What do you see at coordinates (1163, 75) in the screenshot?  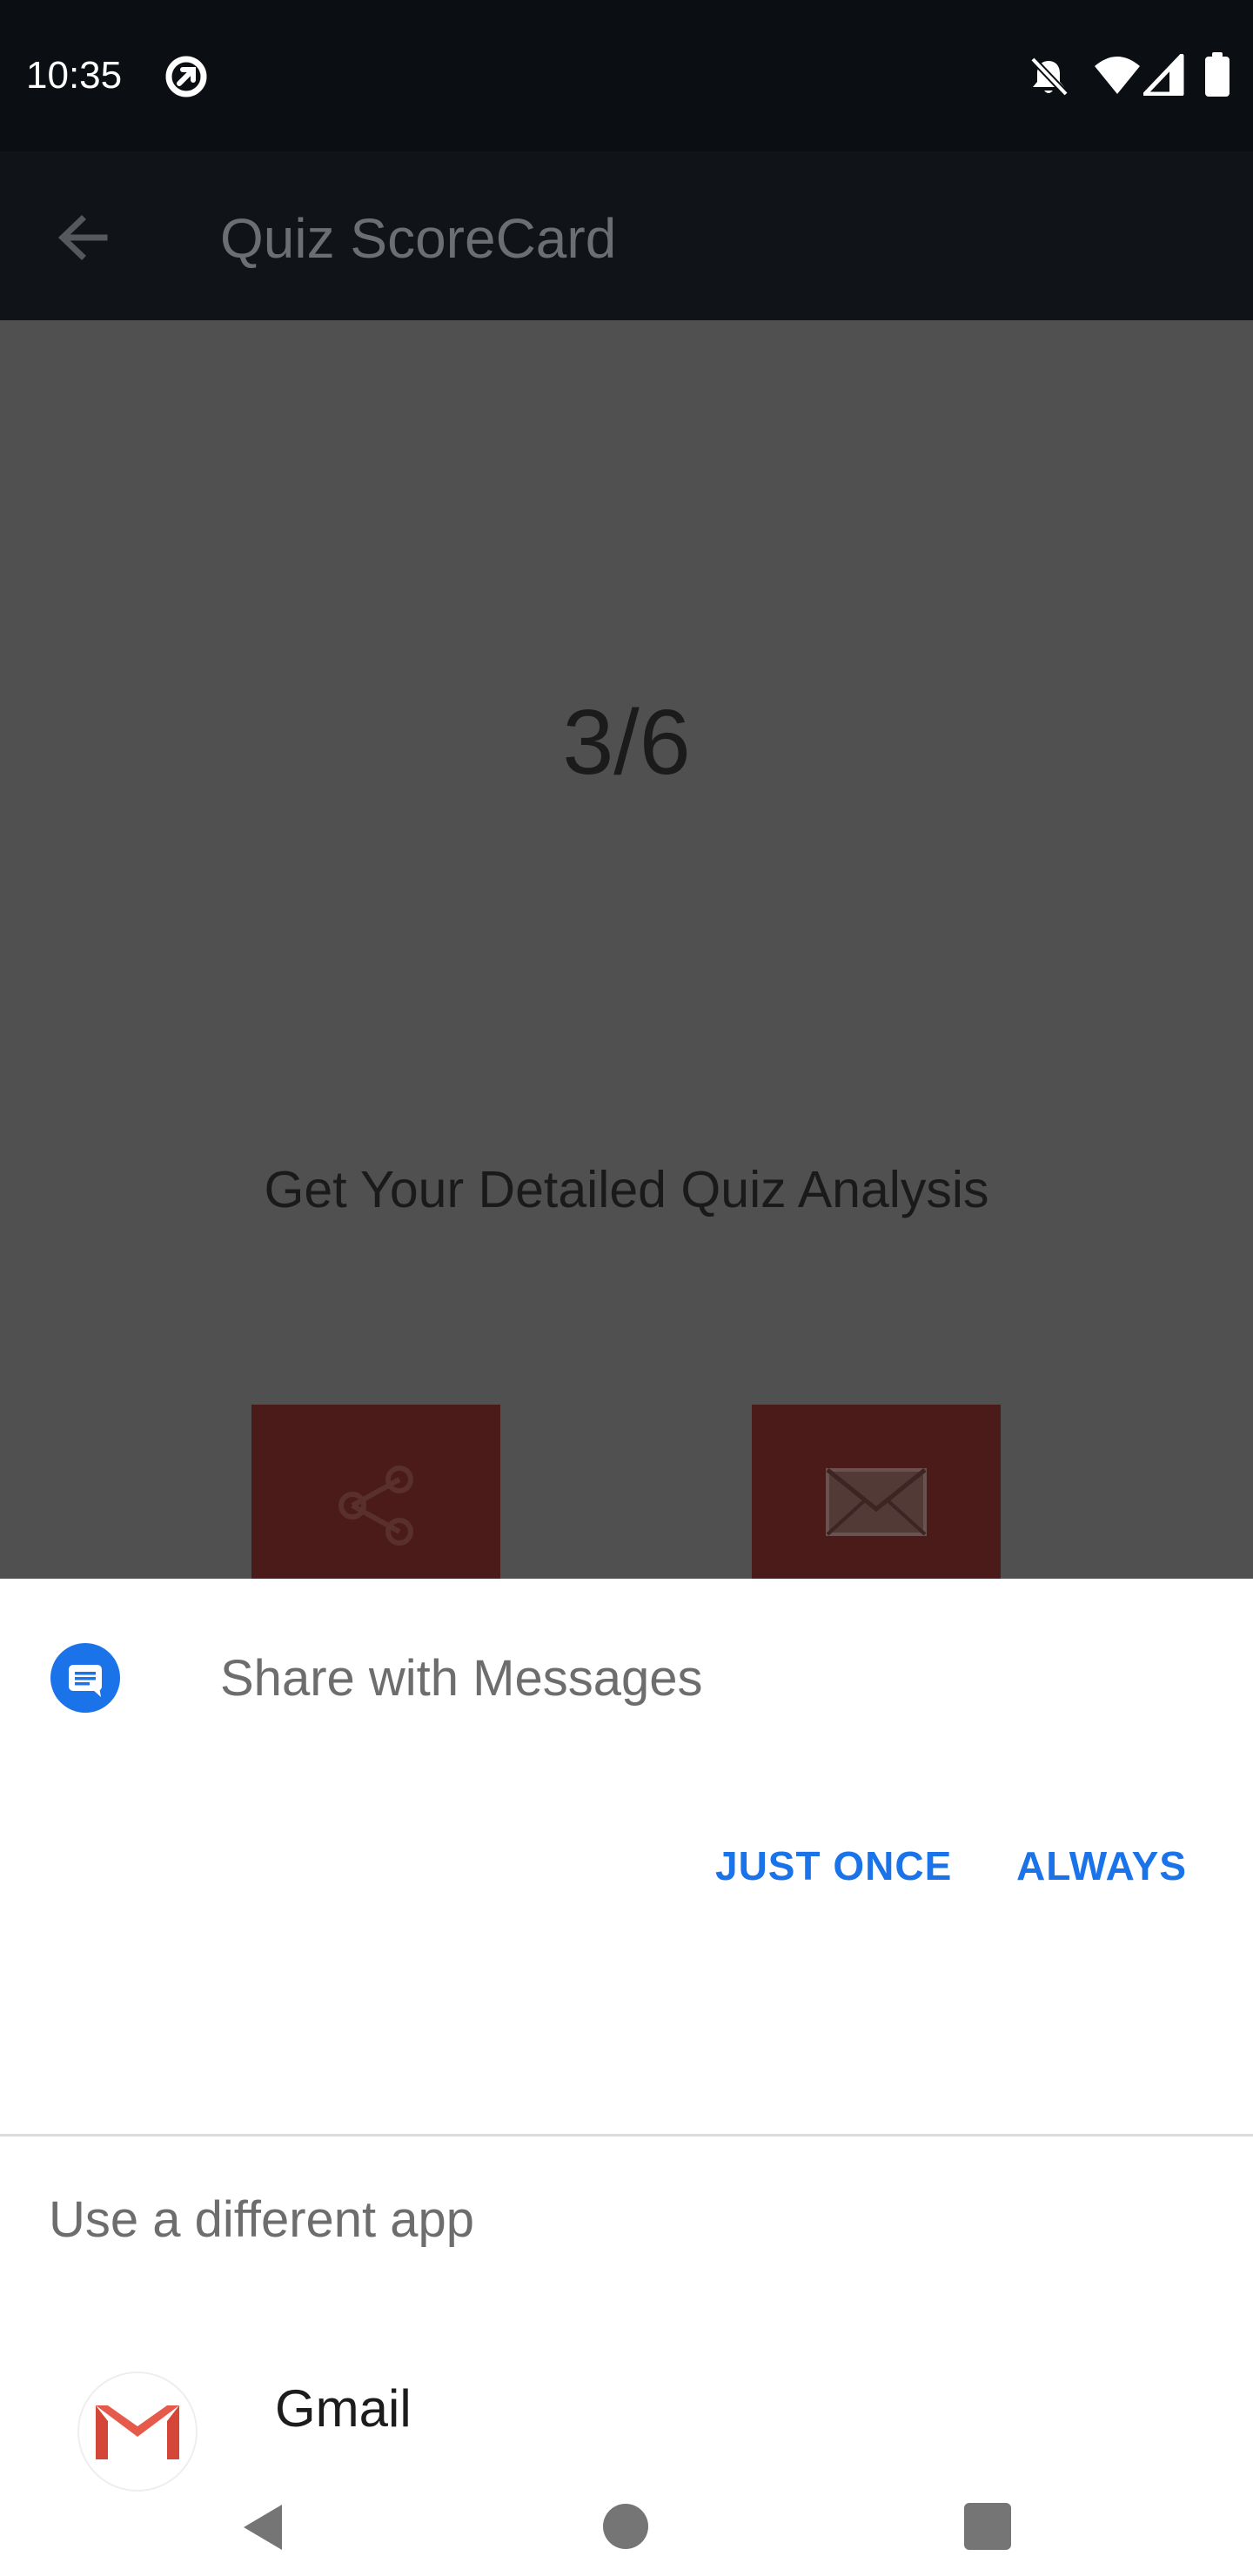 I see `cell-signal-icon` at bounding box center [1163, 75].